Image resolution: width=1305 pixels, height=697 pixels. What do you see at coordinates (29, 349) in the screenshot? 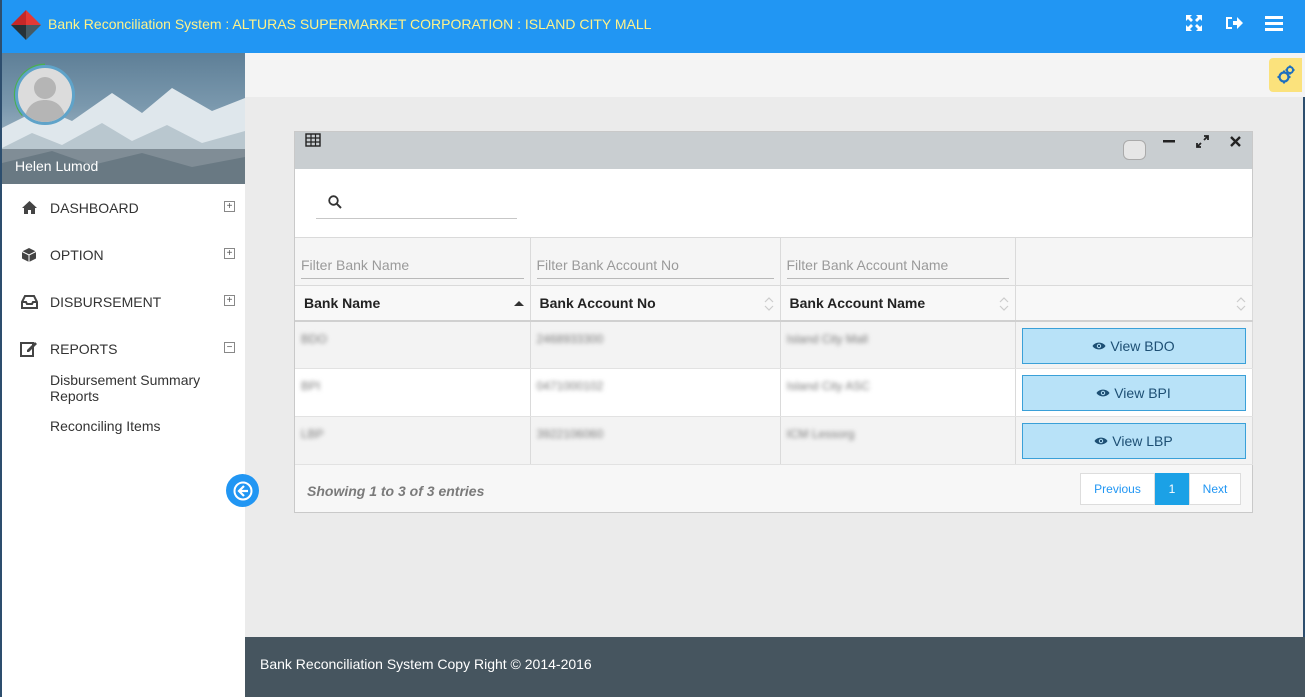
I see `edit-icon` at bounding box center [29, 349].